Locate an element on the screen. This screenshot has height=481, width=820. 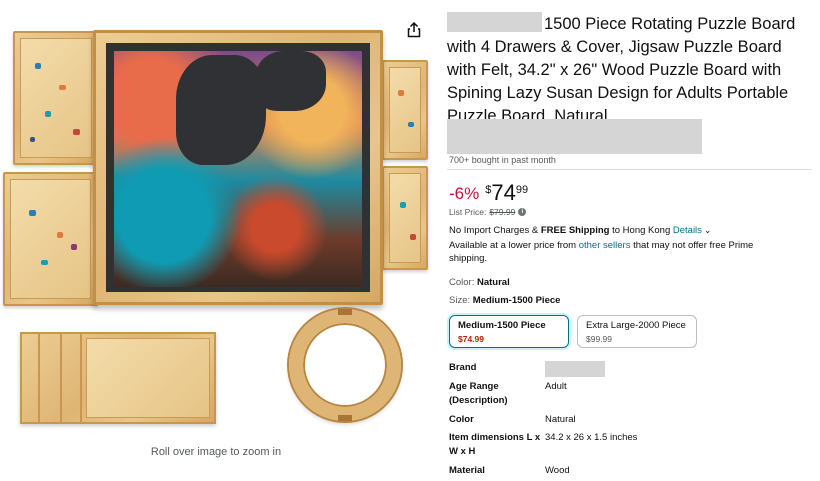
spec-key: Material is located at coordinates (467, 470).